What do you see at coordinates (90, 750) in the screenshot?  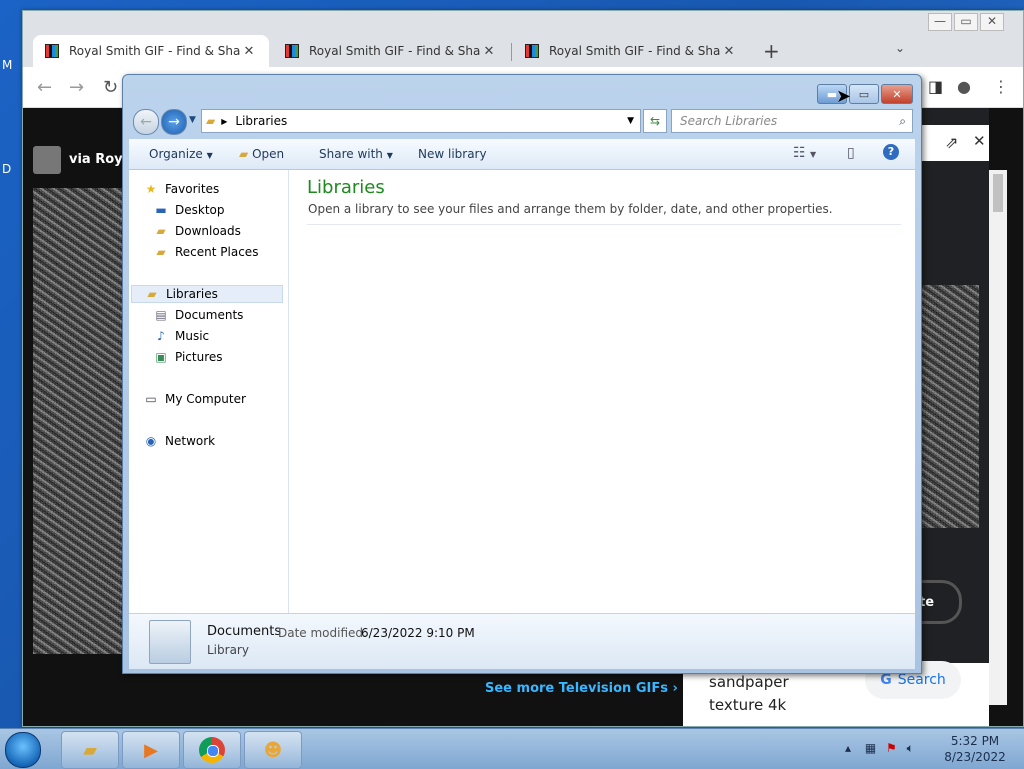 I see `explorer-taskbar-icon: ▰` at bounding box center [90, 750].